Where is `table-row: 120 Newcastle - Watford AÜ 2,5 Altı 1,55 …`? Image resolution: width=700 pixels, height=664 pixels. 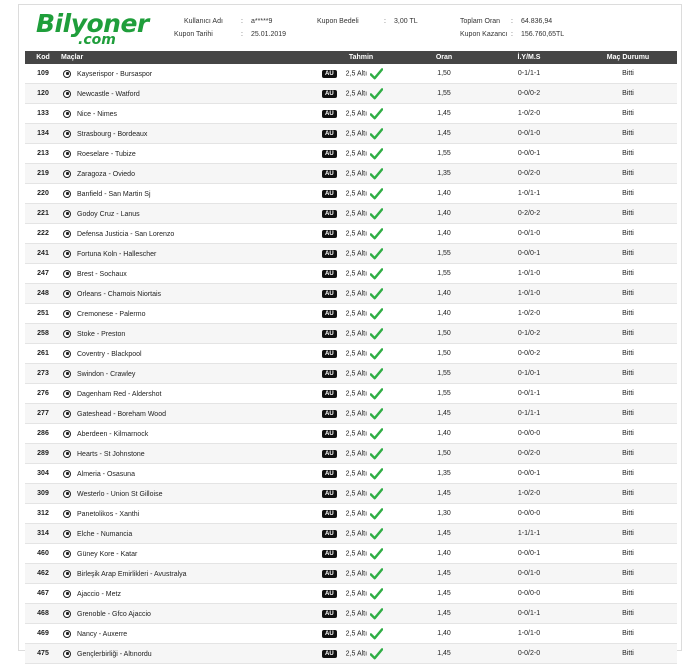 table-row: 120 Newcastle - Watford AÜ 2,5 Altı 1,55 … is located at coordinates (351, 93).